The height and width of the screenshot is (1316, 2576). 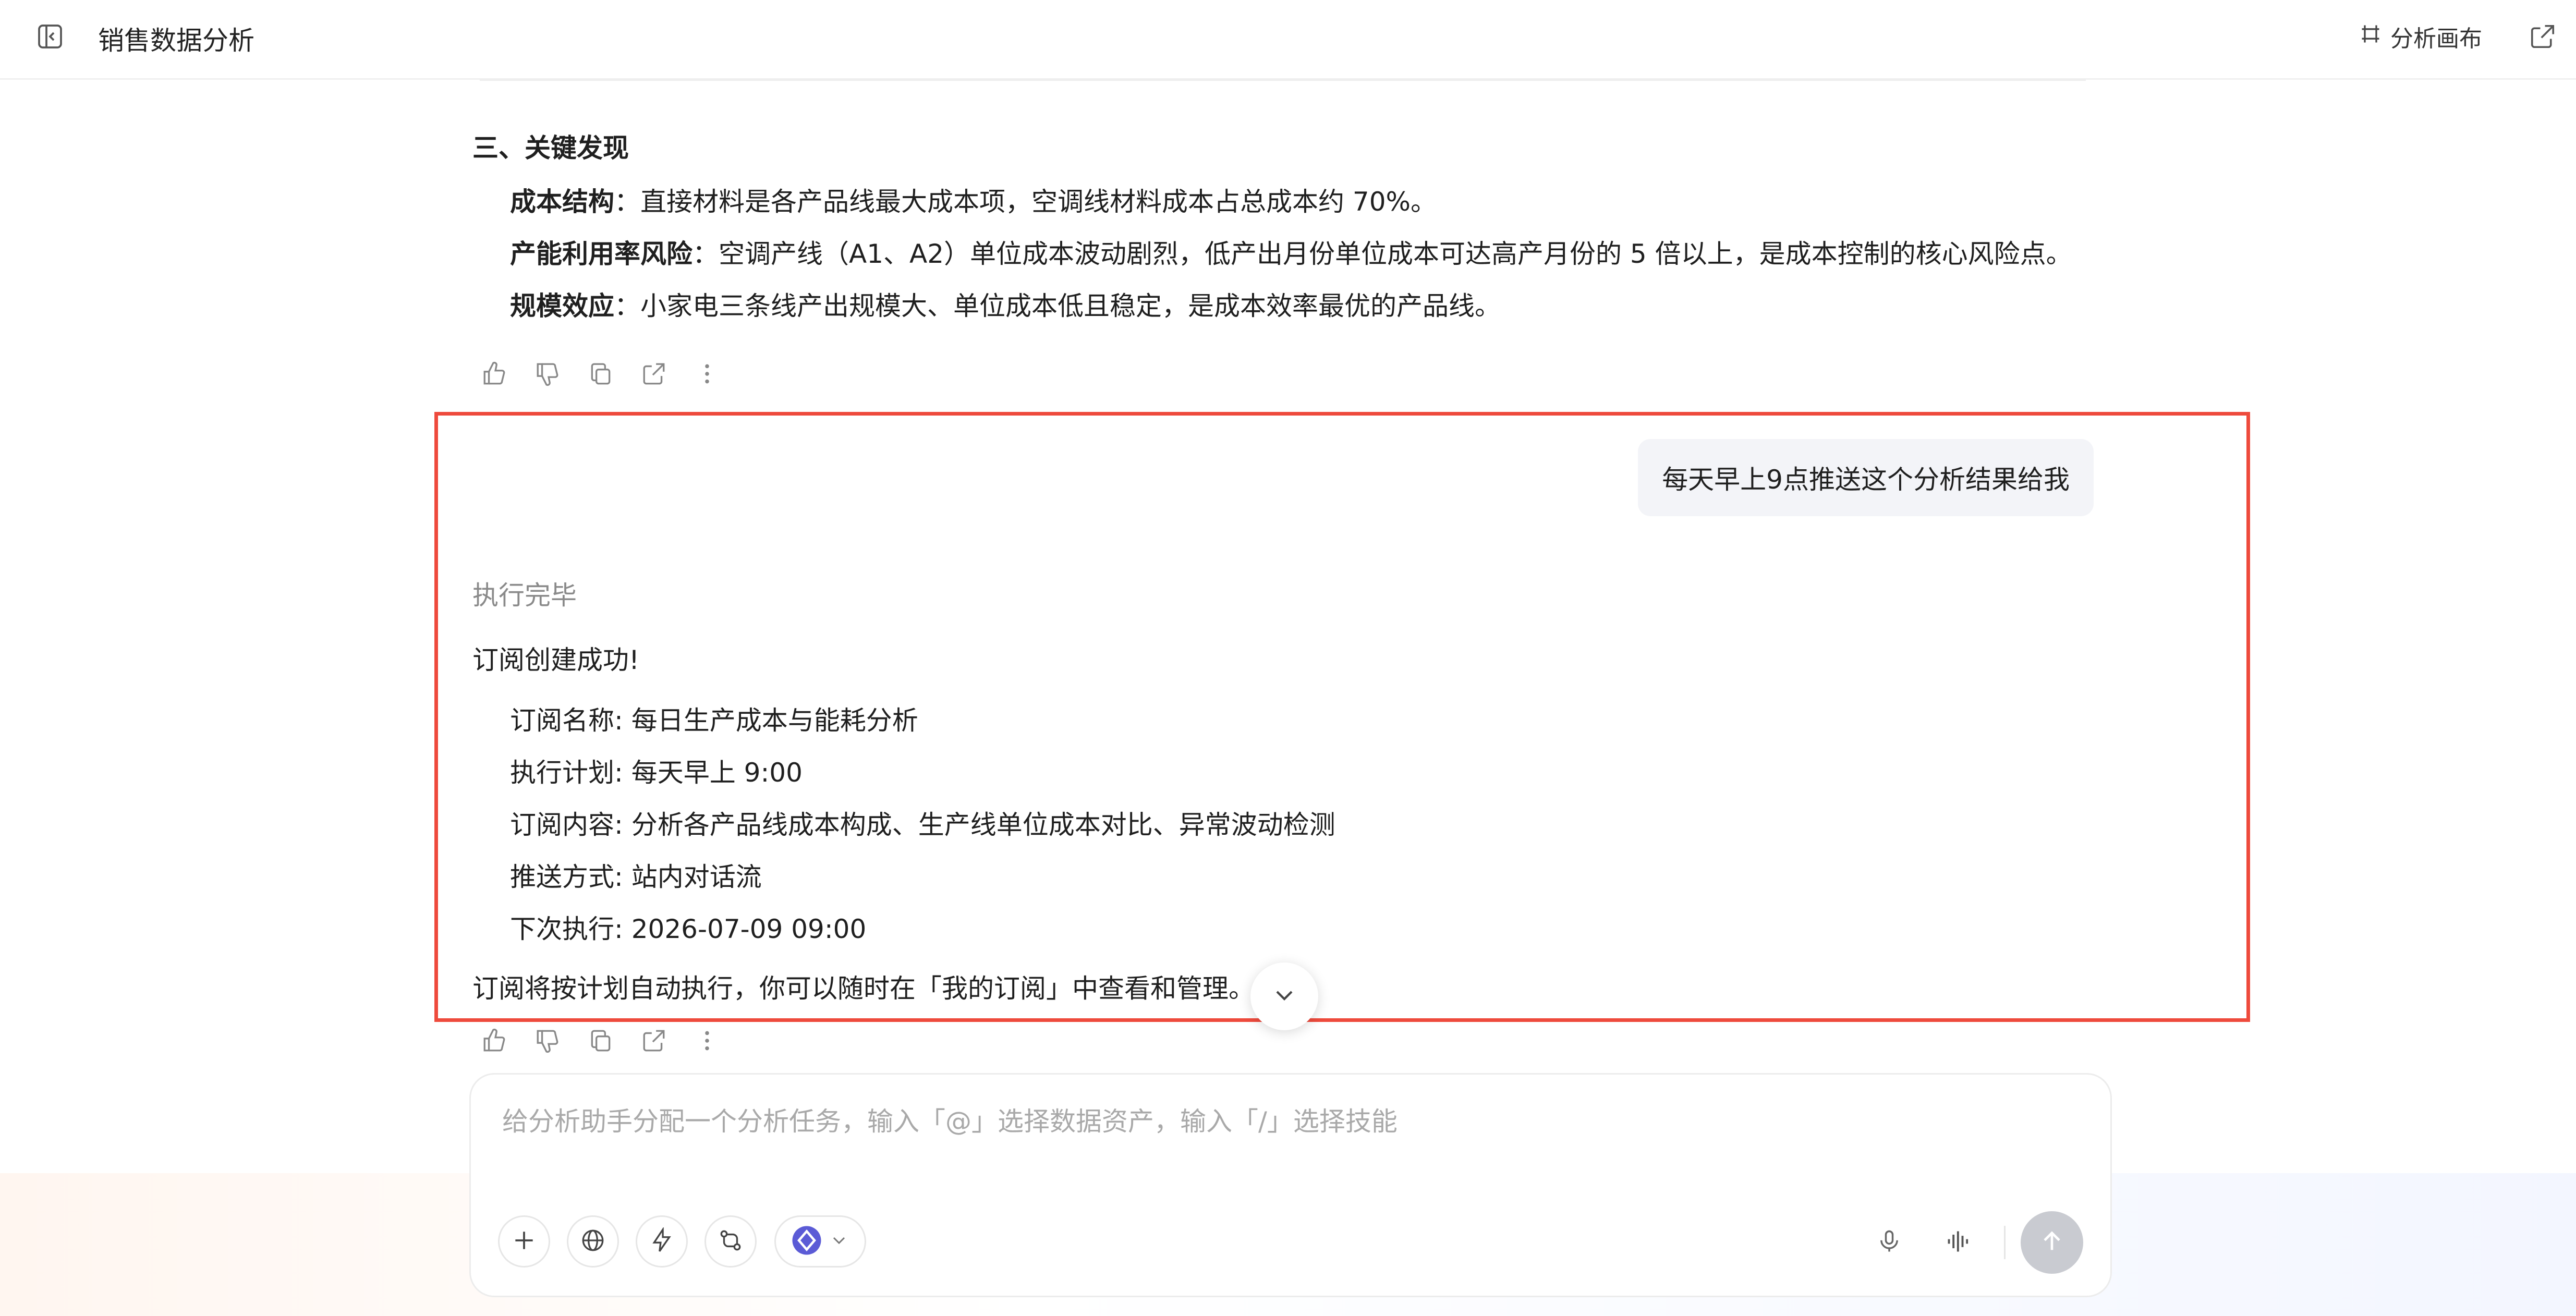 What do you see at coordinates (973, 202) in the screenshot?
I see `finding-item: 成本结构：直接材料是各产品线最大成本项，空调线材料成本占总成本约 70%。` at bounding box center [973, 202].